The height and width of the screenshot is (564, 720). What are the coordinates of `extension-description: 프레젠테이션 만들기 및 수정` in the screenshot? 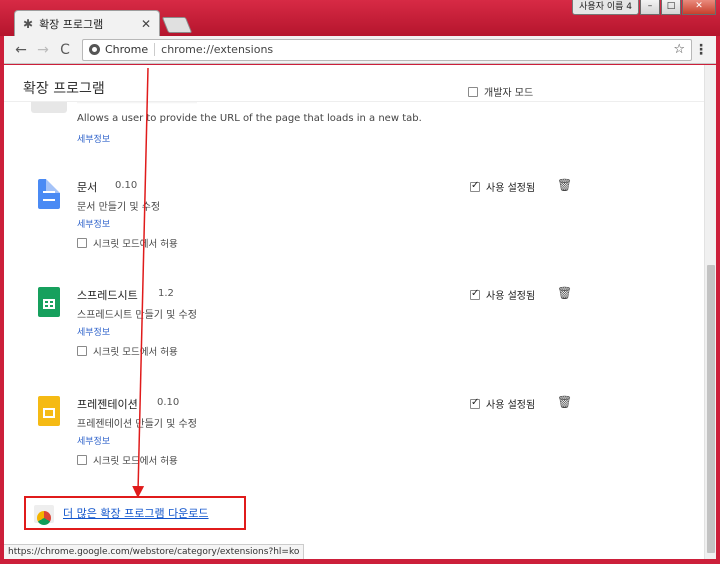 It's located at (137, 424).